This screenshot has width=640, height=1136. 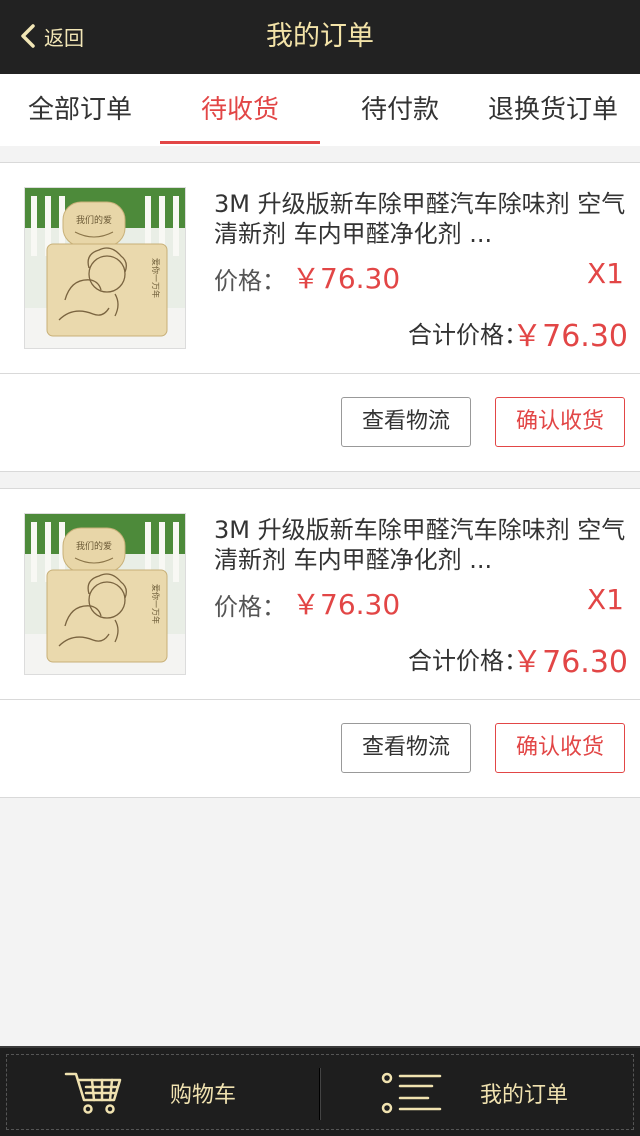 I want to click on shopping-cart-icon, so click(x=93, y=1093).